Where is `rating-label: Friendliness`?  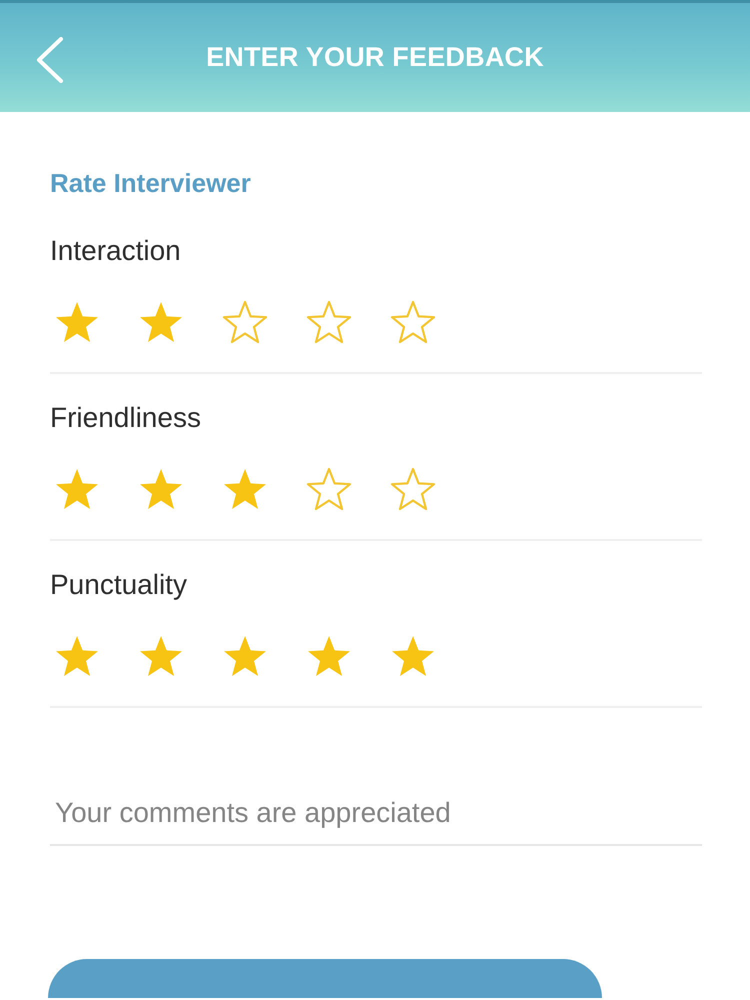 rating-label: Friendliness is located at coordinates (125, 418).